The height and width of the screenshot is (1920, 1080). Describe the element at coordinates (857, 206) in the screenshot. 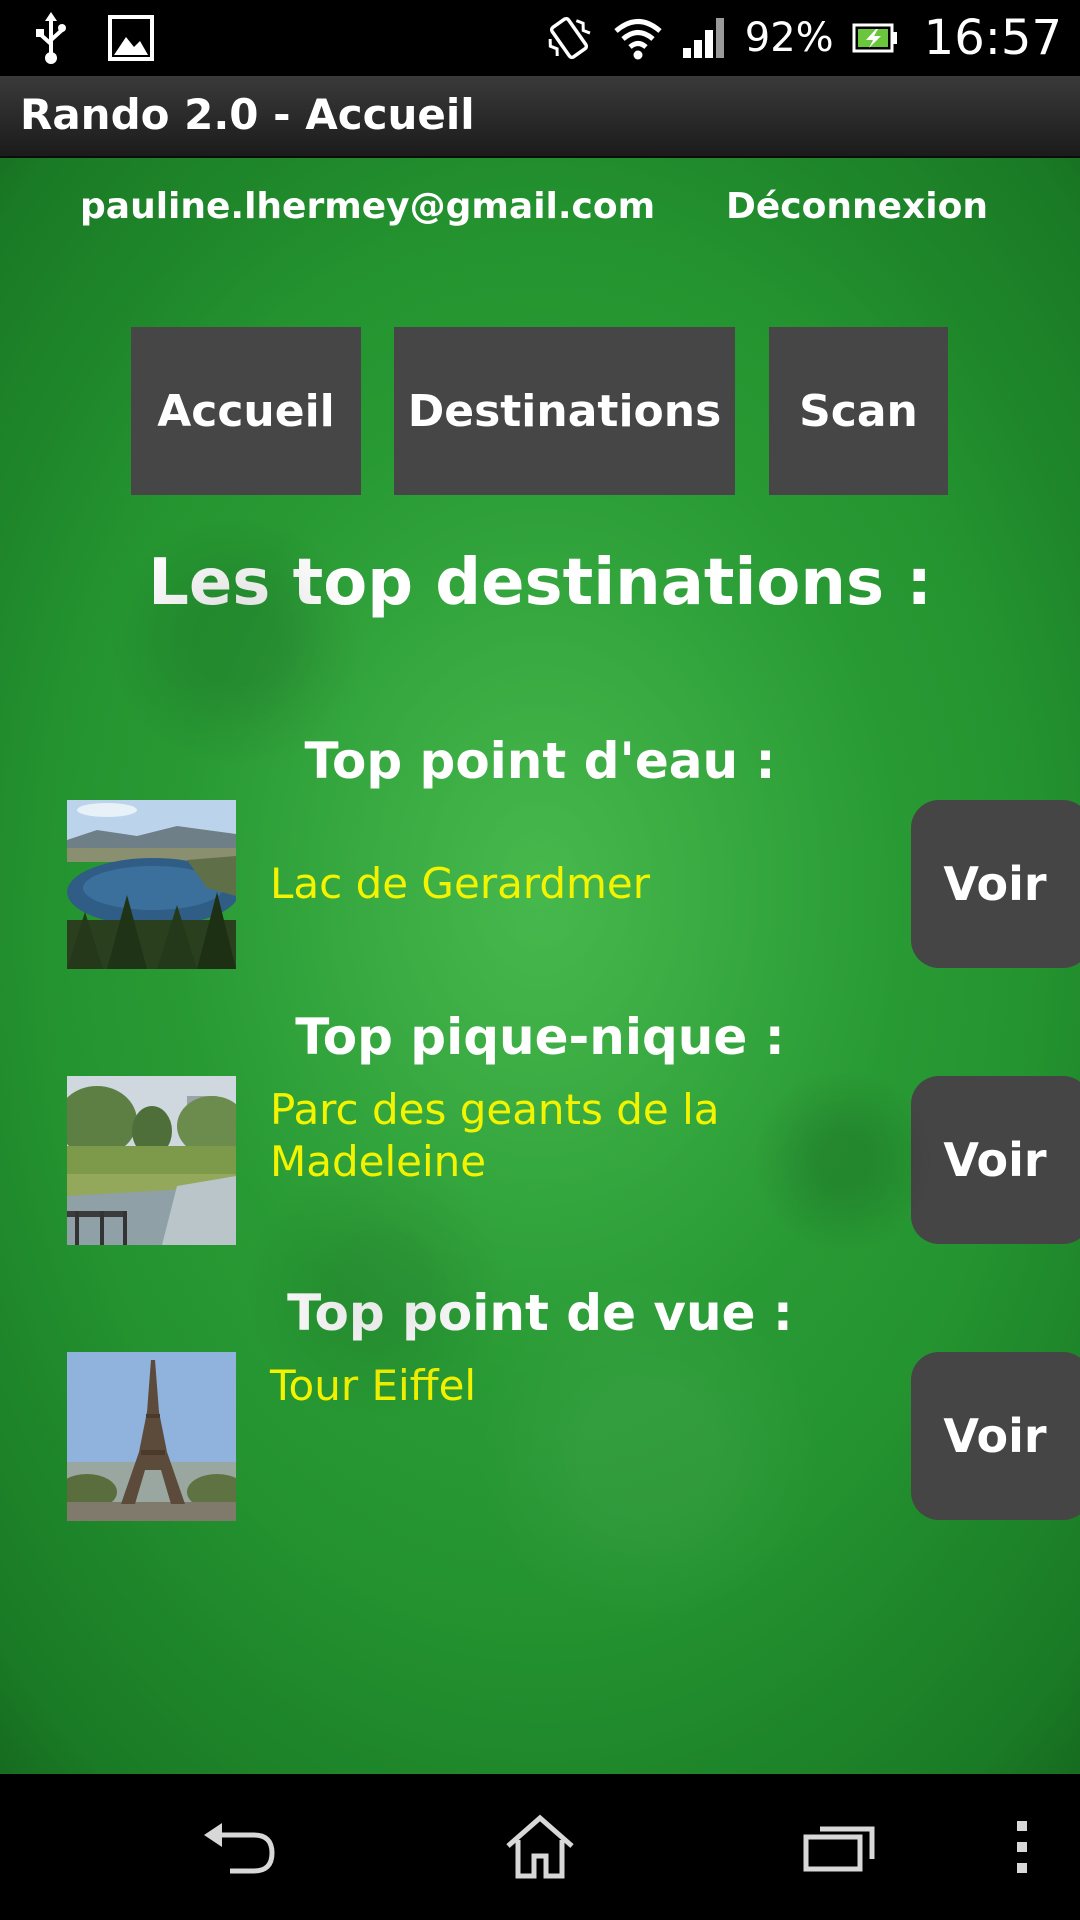

I see `logout-link: Déconnexion` at that location.